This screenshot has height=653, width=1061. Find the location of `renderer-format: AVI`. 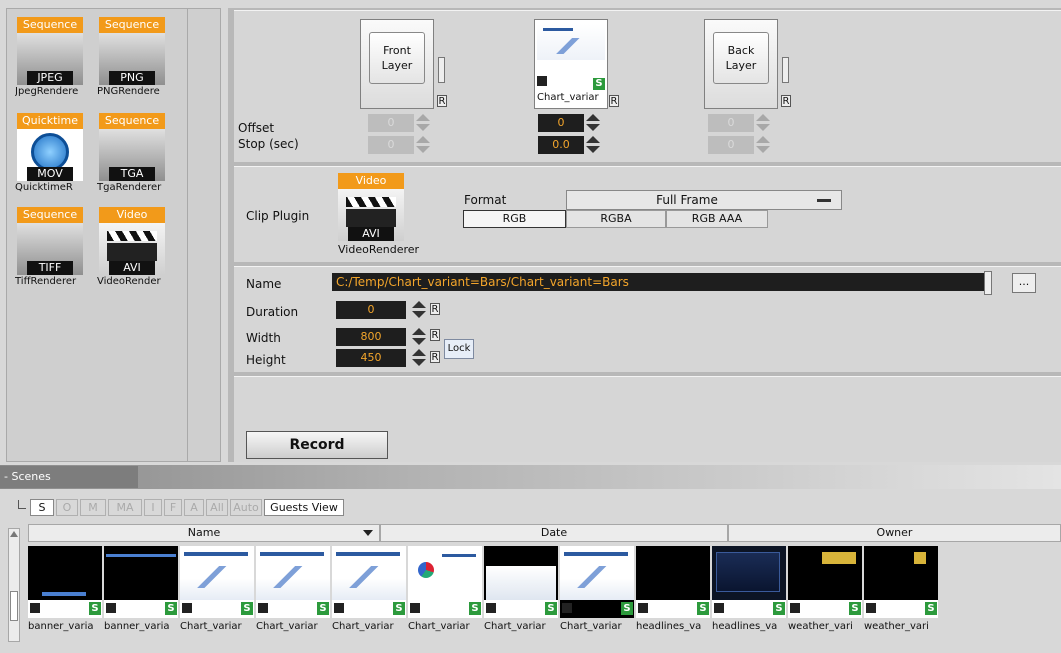

renderer-format: AVI is located at coordinates (132, 268).